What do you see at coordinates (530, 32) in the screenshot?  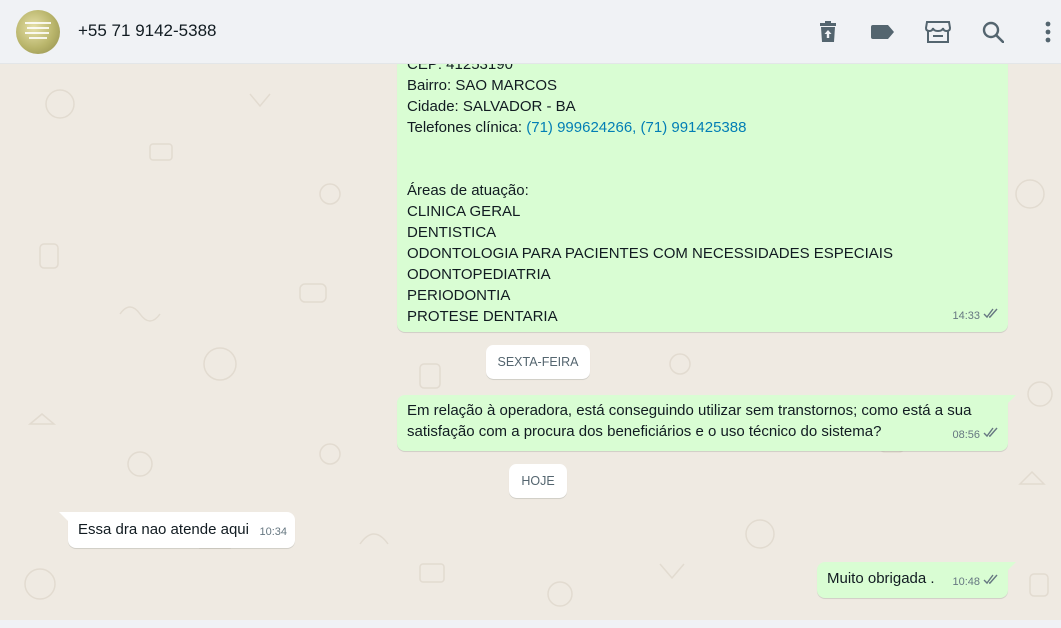 I see `chat-header: +55 71 9142-5388` at bounding box center [530, 32].